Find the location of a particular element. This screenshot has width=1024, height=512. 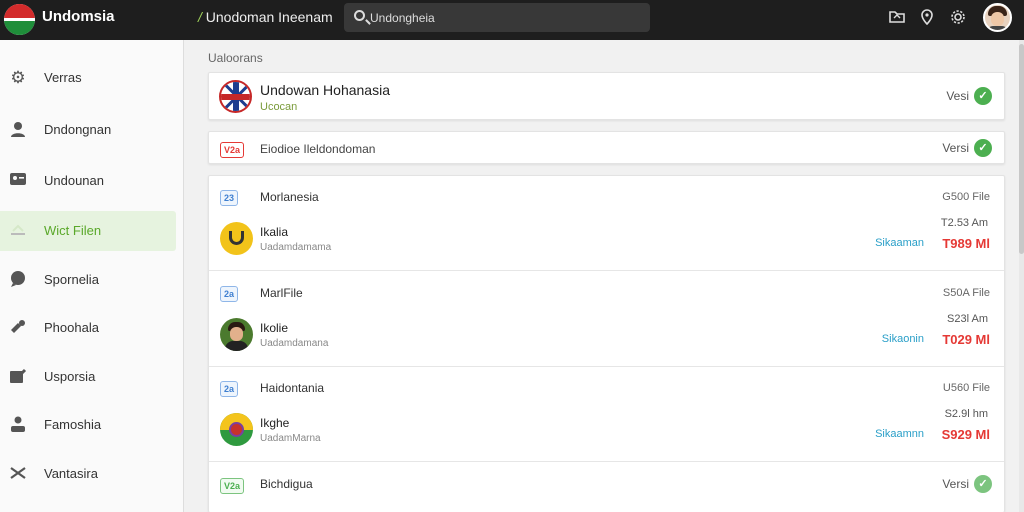

row-link: Sikaaman is located at coordinates (899, 243).